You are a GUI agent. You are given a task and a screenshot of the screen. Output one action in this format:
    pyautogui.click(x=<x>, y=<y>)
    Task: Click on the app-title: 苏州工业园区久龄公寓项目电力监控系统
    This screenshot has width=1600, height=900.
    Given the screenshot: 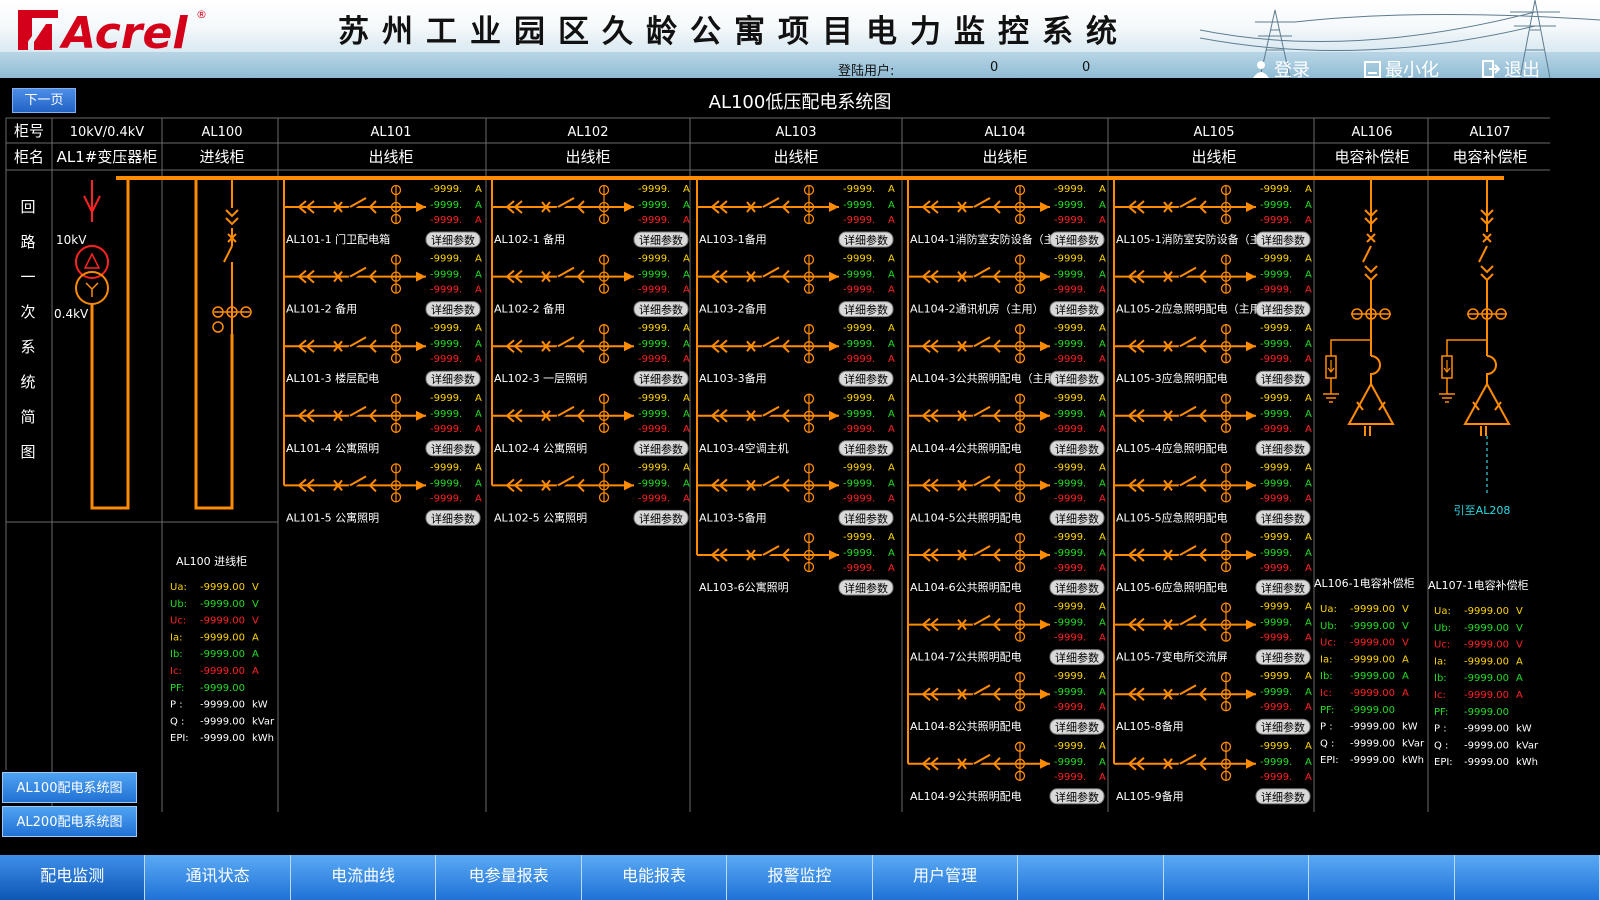 What is the action you would take?
    pyautogui.click(x=734, y=32)
    